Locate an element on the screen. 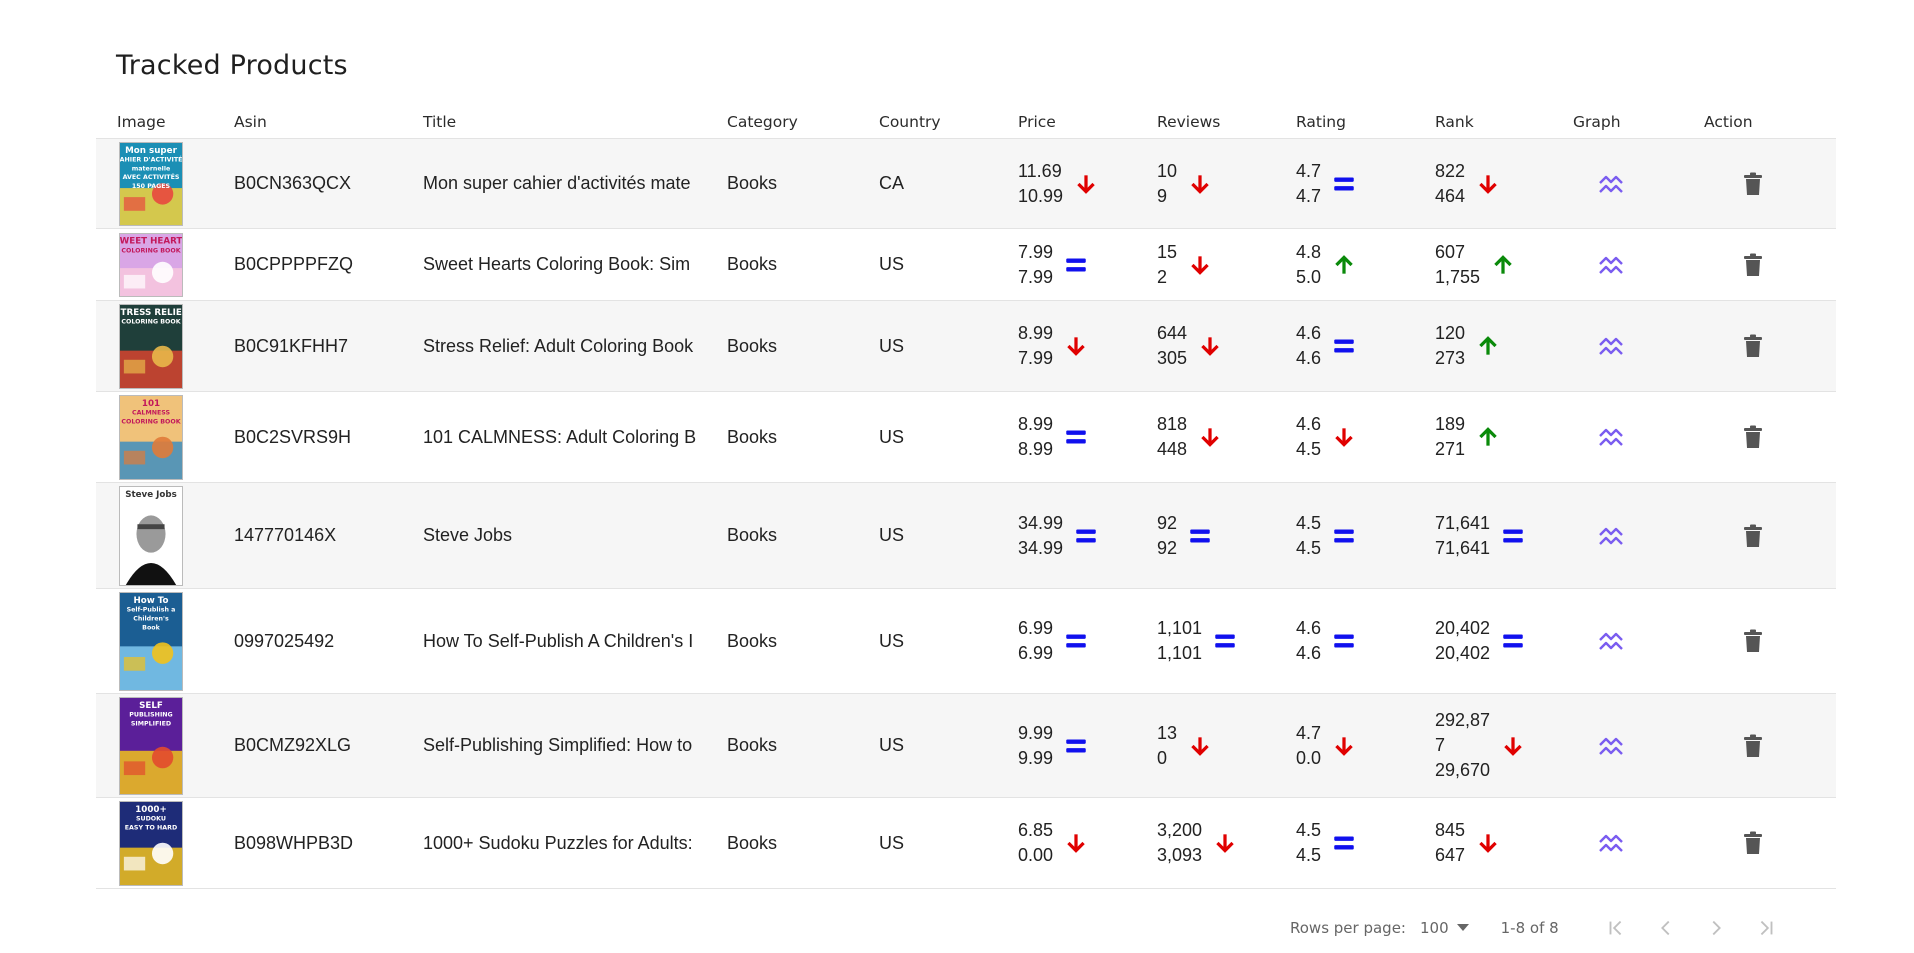  rank-values: 822 464 is located at coordinates (1450, 184).